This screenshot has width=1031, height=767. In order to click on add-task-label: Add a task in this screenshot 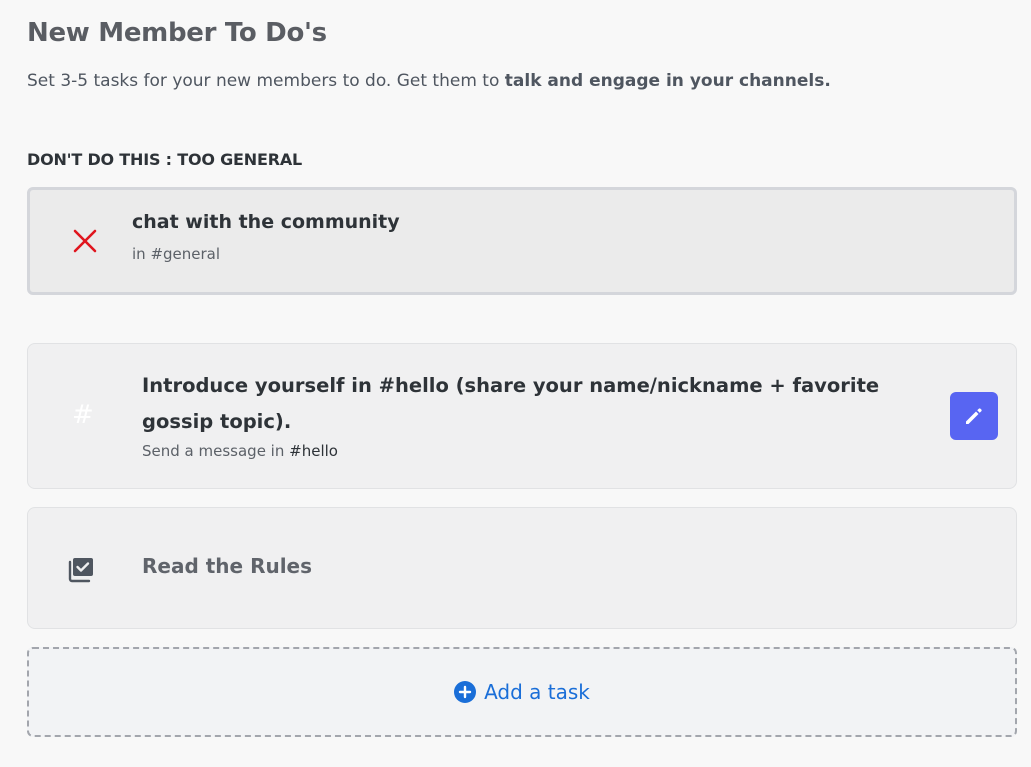, I will do `click(537, 692)`.